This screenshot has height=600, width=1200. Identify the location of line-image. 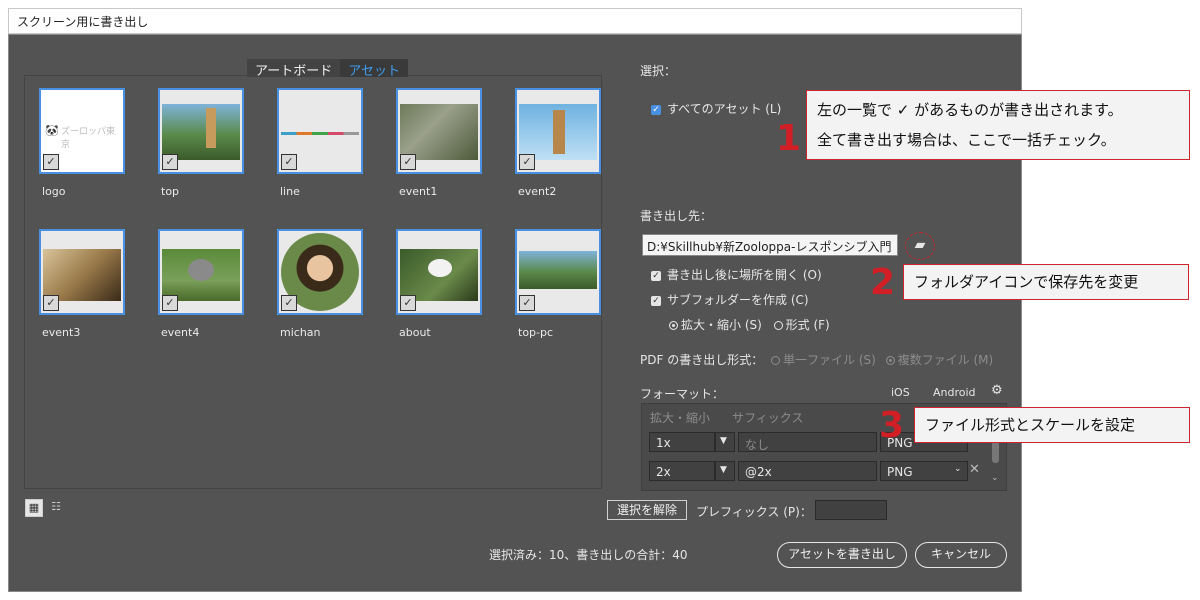
(320, 133).